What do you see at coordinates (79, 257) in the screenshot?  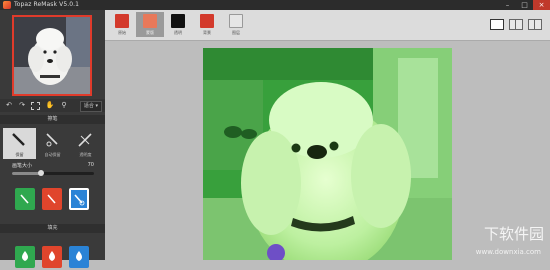 I see `fill-compute-button` at bounding box center [79, 257].